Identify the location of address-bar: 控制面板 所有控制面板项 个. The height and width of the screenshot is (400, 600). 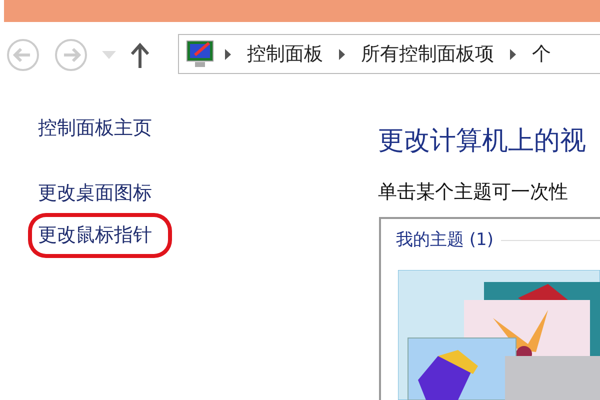
(389, 54).